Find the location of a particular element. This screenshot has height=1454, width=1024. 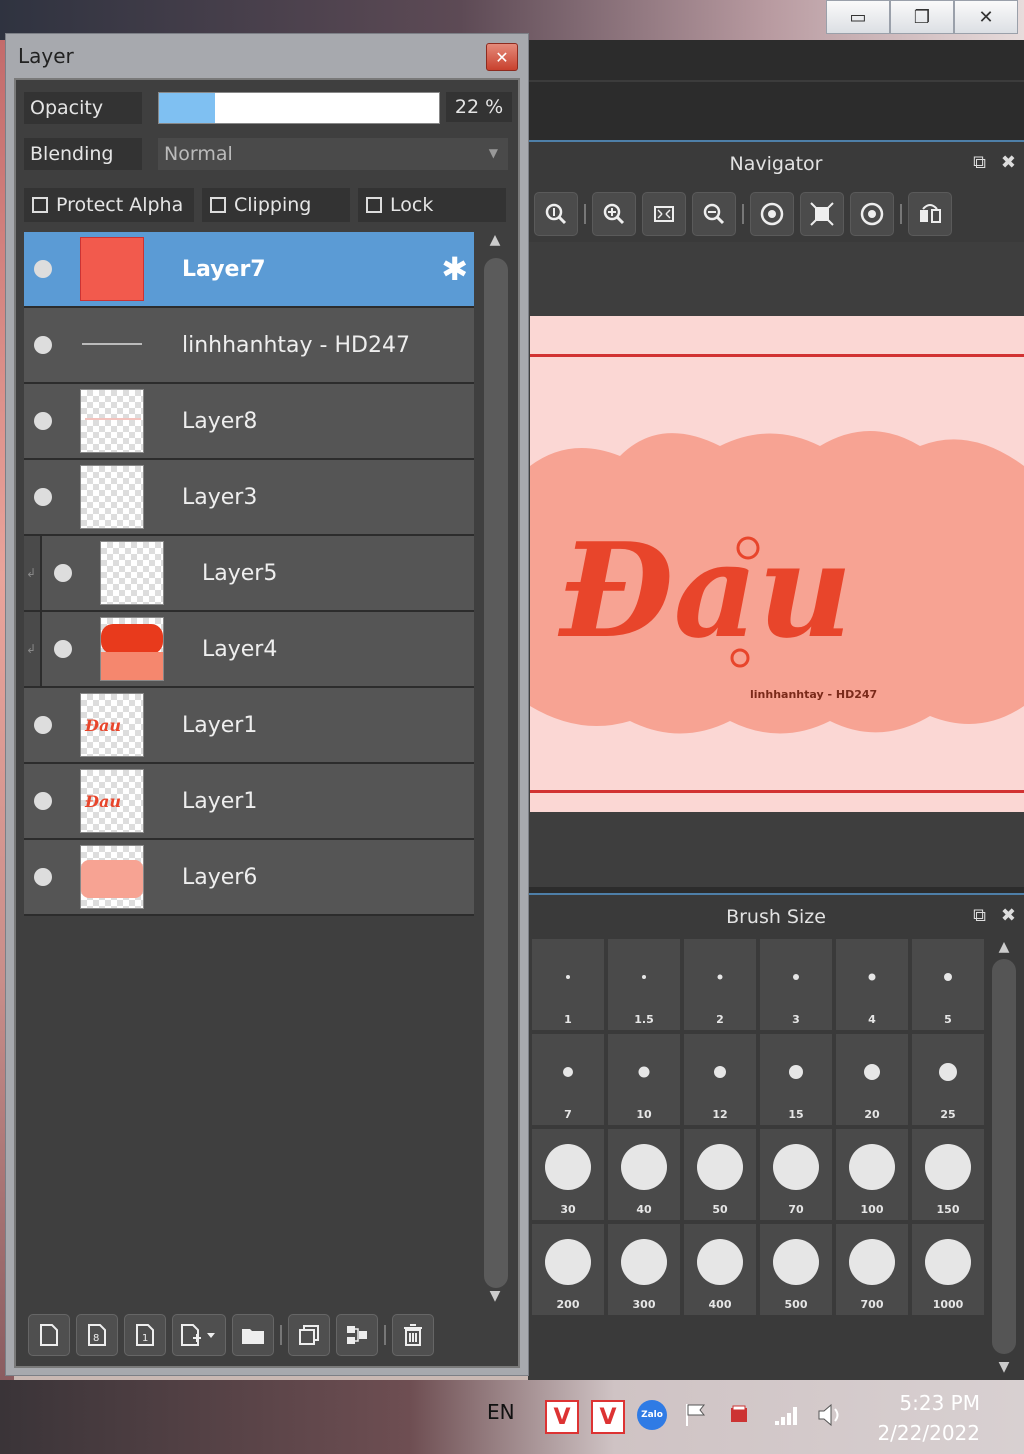

close-button: ✕ is located at coordinates (986, 17).